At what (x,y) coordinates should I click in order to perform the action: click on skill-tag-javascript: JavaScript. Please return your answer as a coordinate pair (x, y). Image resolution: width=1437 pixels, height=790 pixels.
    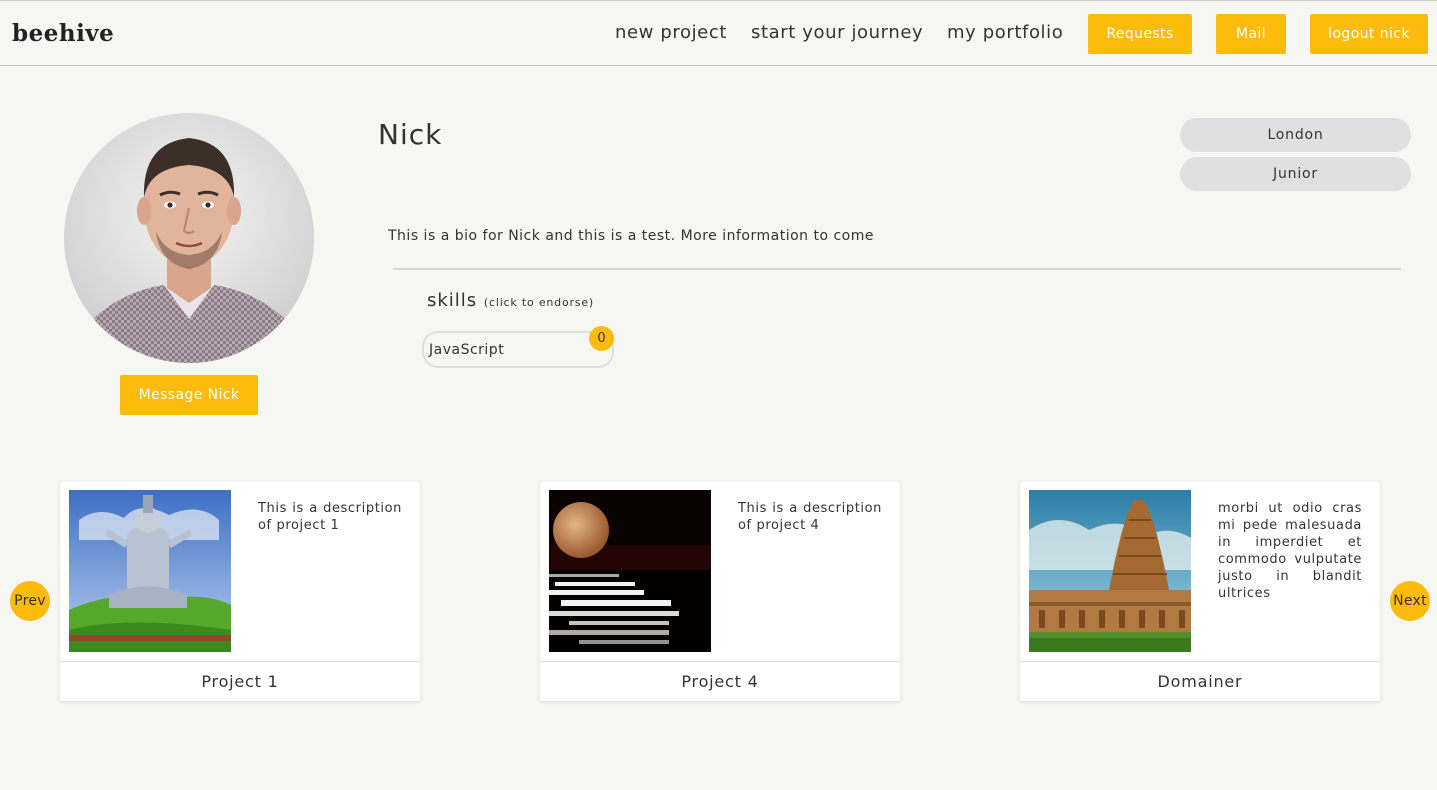
    Looking at the image, I should click on (518, 349).